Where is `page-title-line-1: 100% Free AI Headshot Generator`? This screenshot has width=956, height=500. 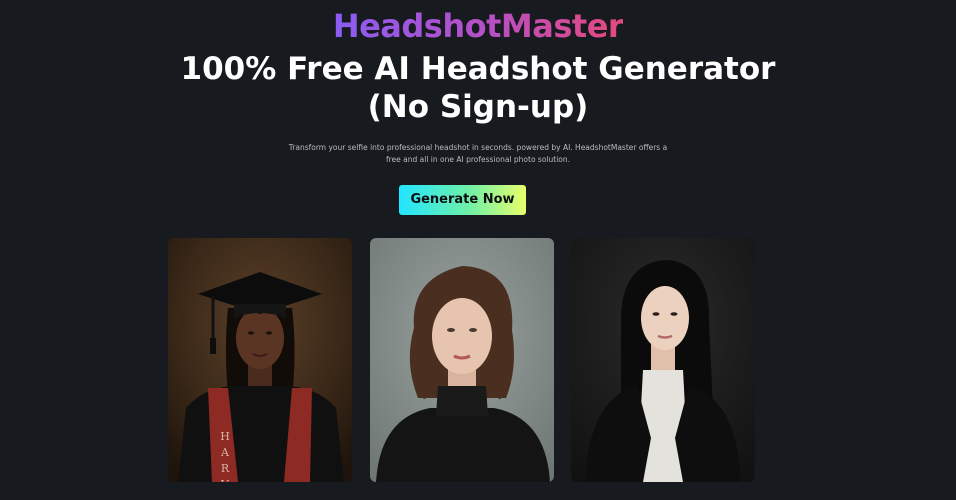
page-title-line-1: 100% Free AI Headshot Generator is located at coordinates (478, 69).